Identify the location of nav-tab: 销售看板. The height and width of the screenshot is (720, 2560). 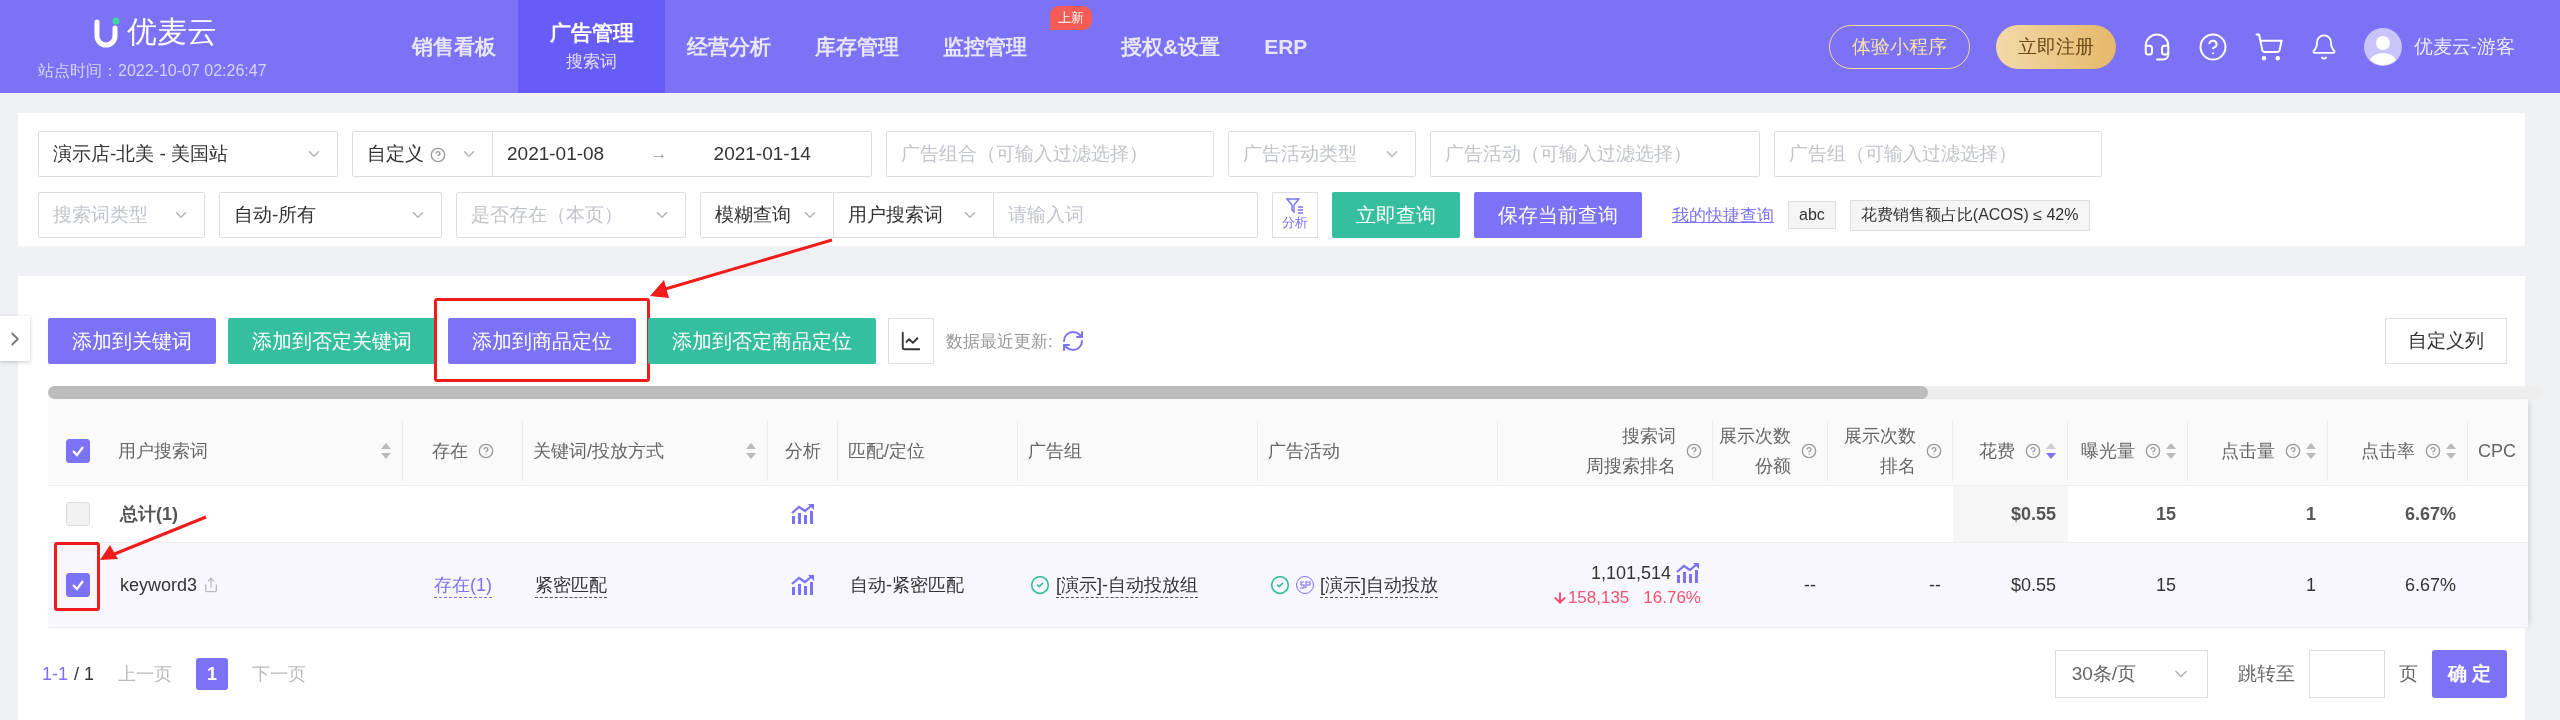
(454, 46).